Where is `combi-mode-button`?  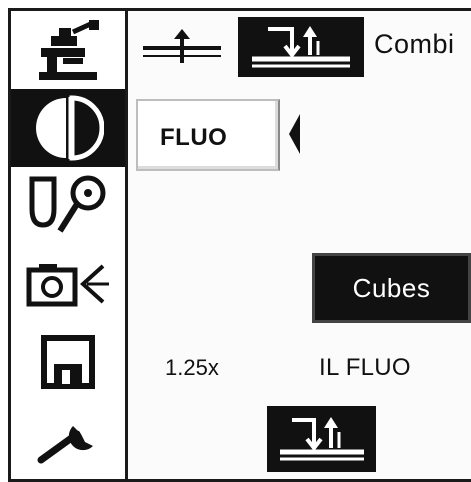 combi-mode-button is located at coordinates (301, 47).